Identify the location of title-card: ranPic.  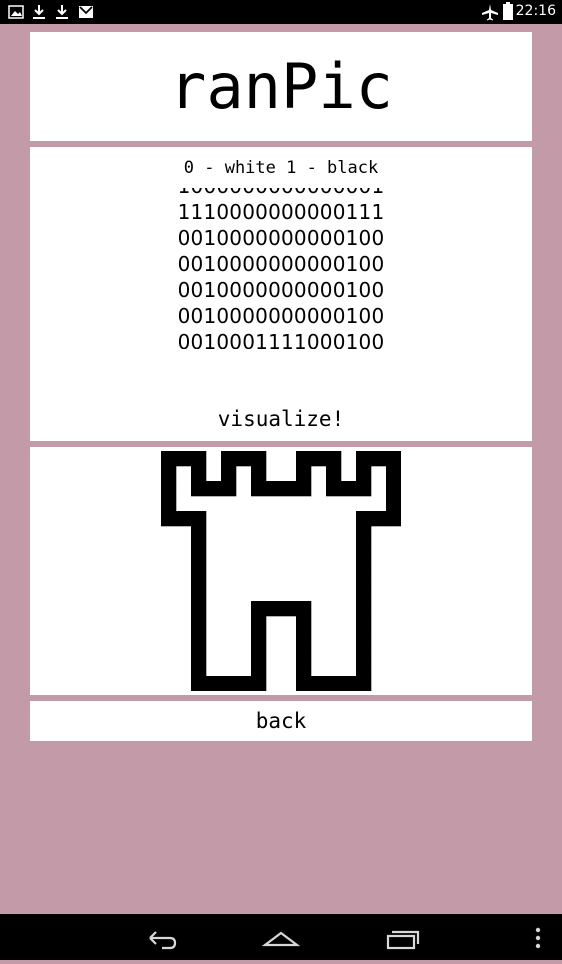
(281, 86).